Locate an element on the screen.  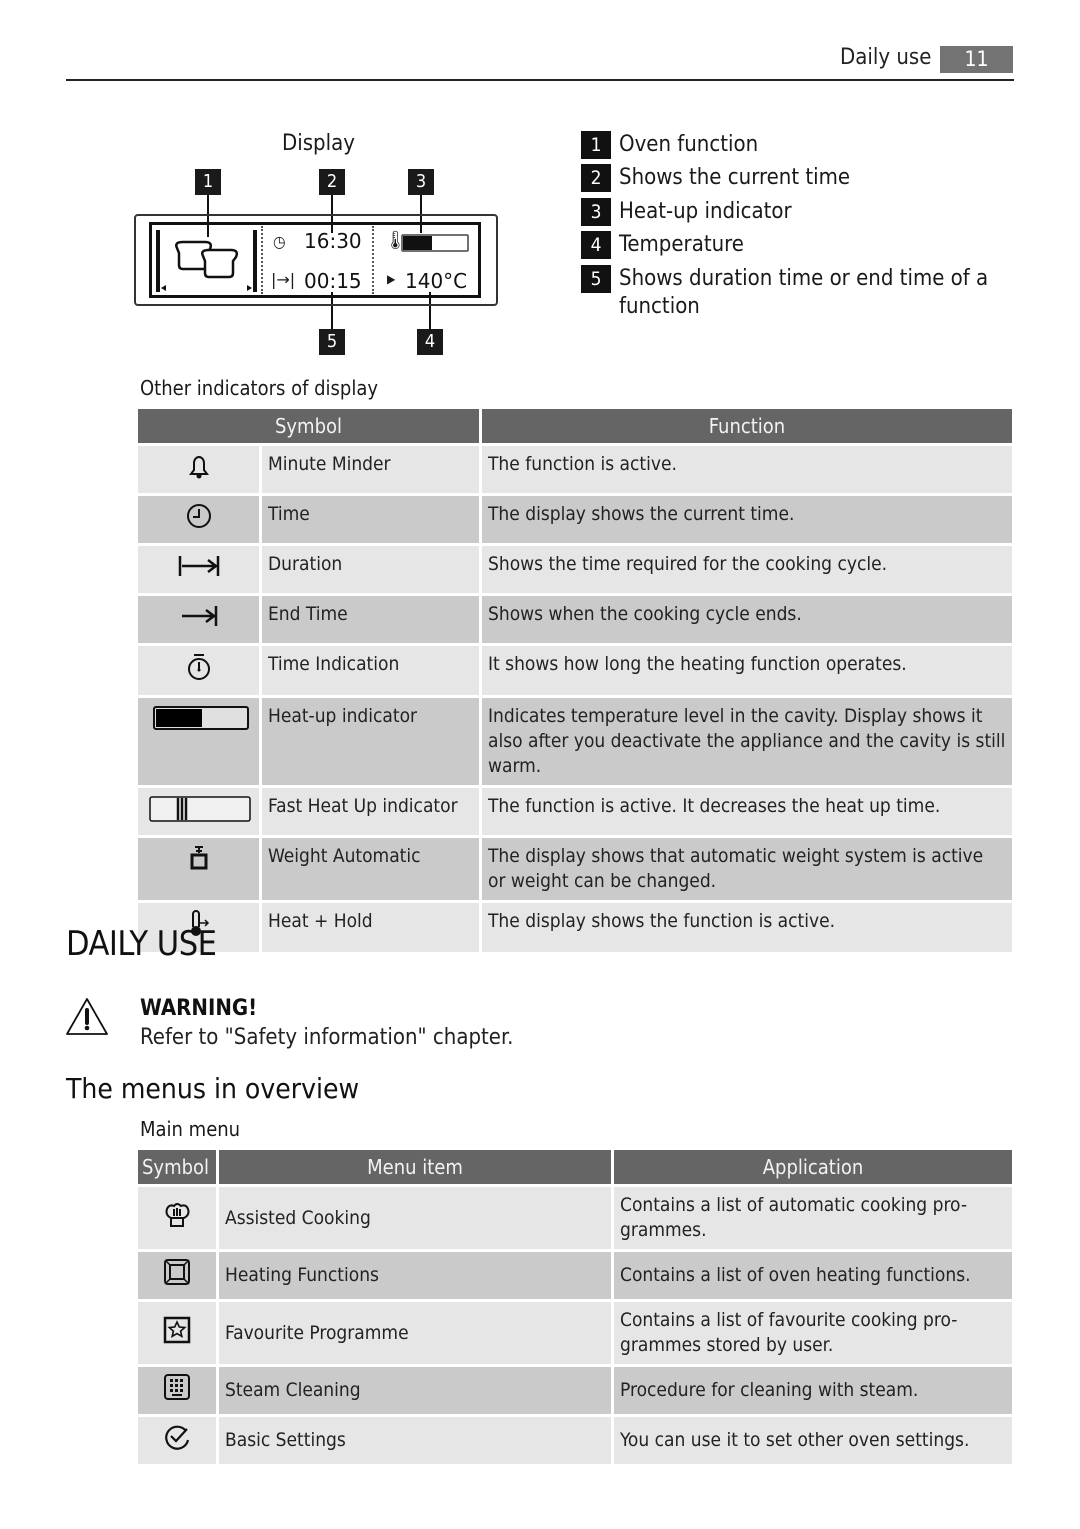
legend-text: Shows the current time is located at coordinates (735, 177).